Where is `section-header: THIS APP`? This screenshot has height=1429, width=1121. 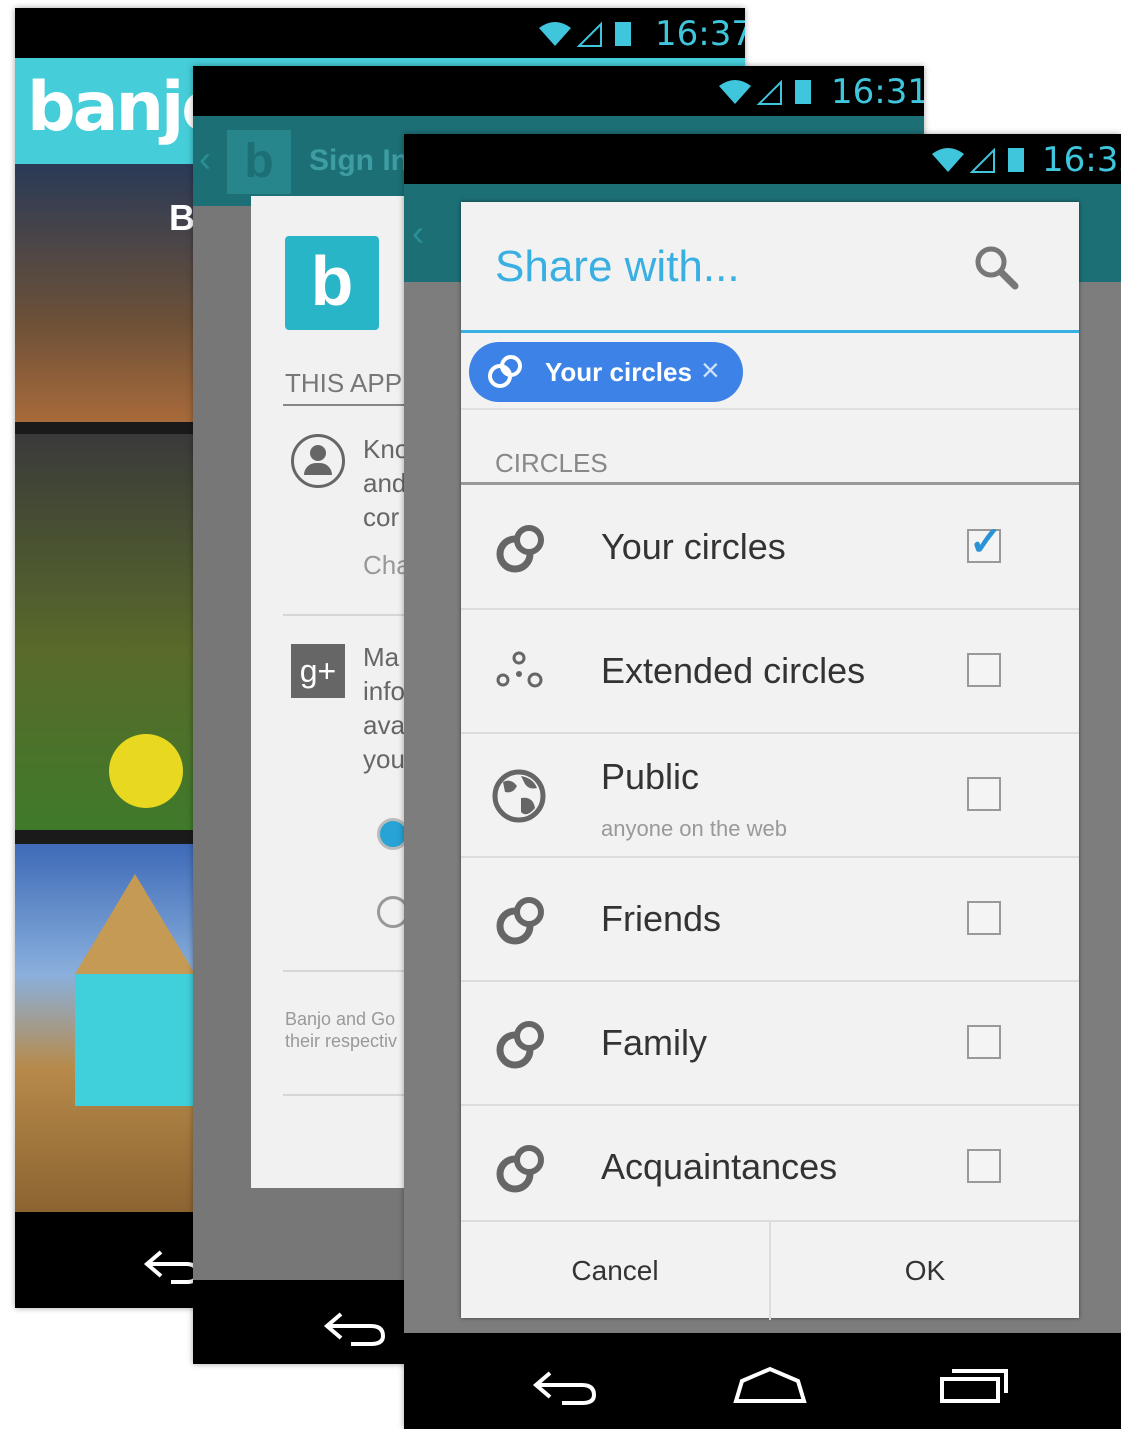
section-header: THIS APP is located at coordinates (344, 383).